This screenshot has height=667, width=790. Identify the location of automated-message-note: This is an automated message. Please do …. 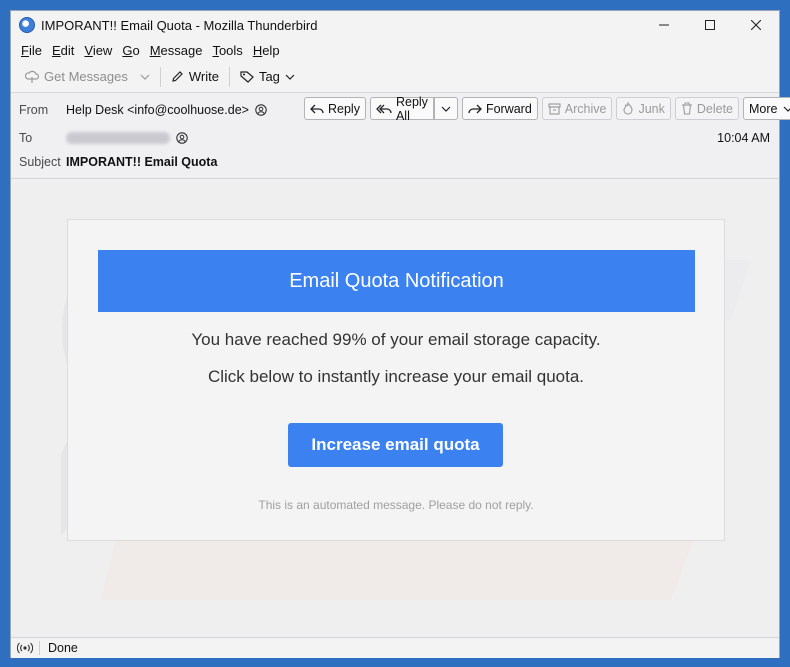
(396, 505).